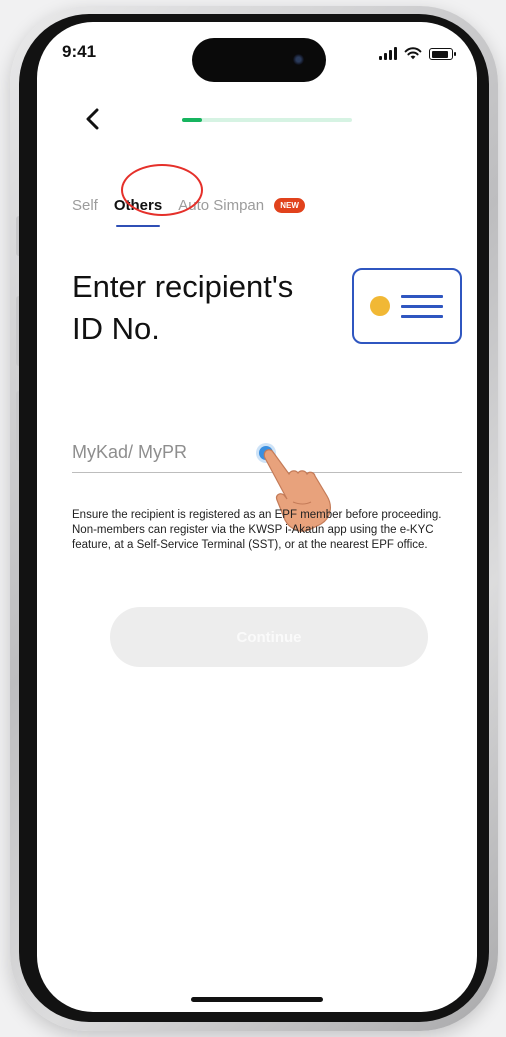  Describe the element at coordinates (298, 59) in the screenshot. I see `front-camera` at that location.